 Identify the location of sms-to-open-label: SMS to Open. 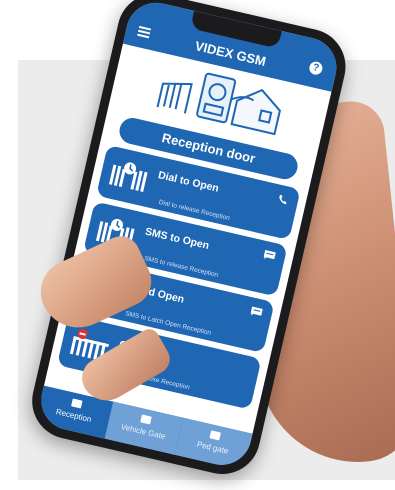
(177, 239).